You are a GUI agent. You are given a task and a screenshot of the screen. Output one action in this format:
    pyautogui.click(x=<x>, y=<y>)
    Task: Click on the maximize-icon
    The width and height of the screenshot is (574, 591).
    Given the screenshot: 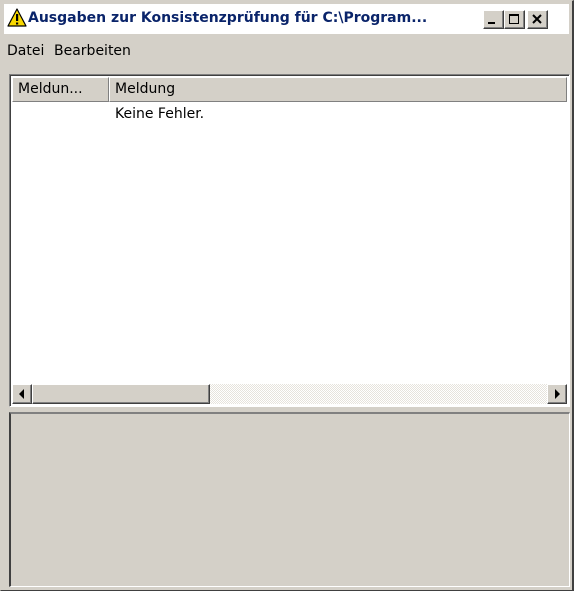 What is the action you would take?
    pyautogui.click(x=514, y=19)
    